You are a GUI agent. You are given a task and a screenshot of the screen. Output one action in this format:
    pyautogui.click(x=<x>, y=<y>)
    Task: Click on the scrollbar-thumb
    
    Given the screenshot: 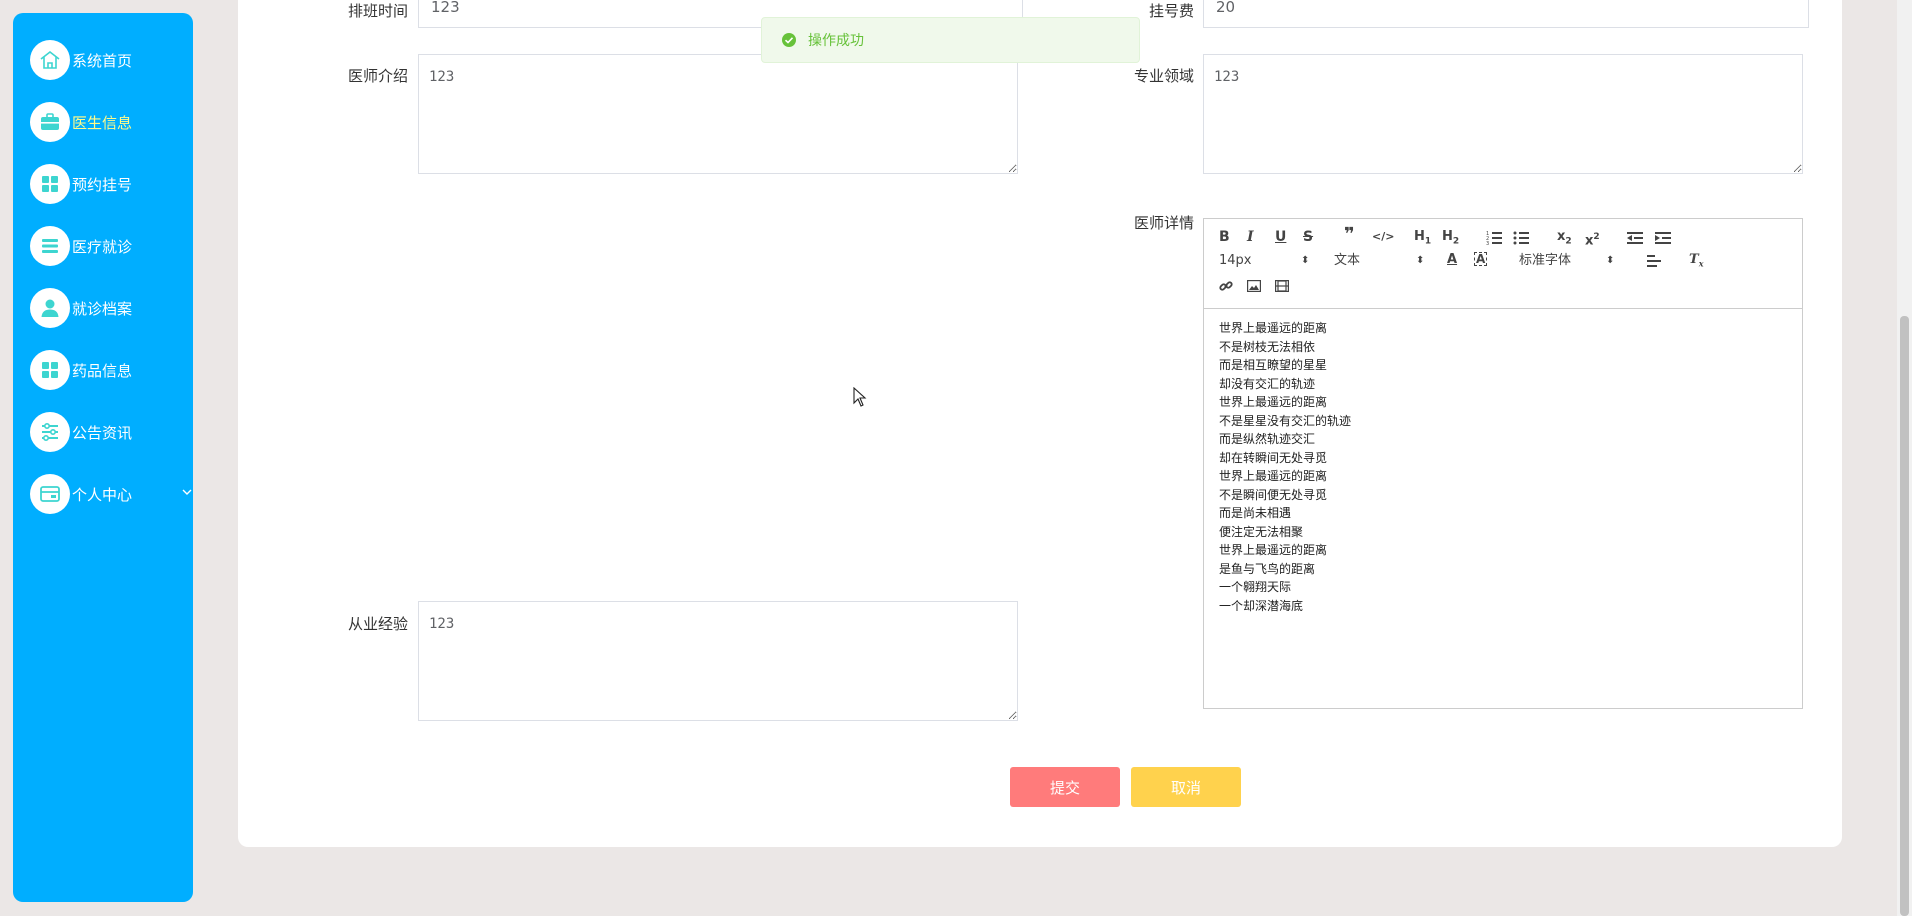 What is the action you would take?
    pyautogui.click(x=1904, y=616)
    